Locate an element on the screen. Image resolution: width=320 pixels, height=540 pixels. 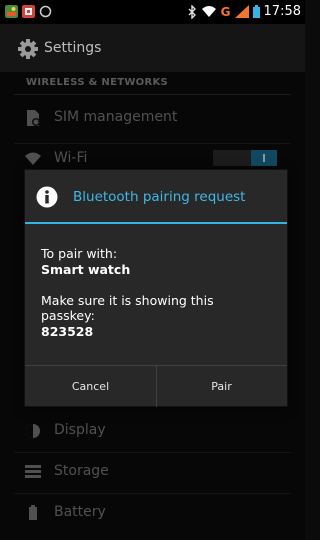
dialog-title: Bluetooth pairing request is located at coordinates (159, 197).